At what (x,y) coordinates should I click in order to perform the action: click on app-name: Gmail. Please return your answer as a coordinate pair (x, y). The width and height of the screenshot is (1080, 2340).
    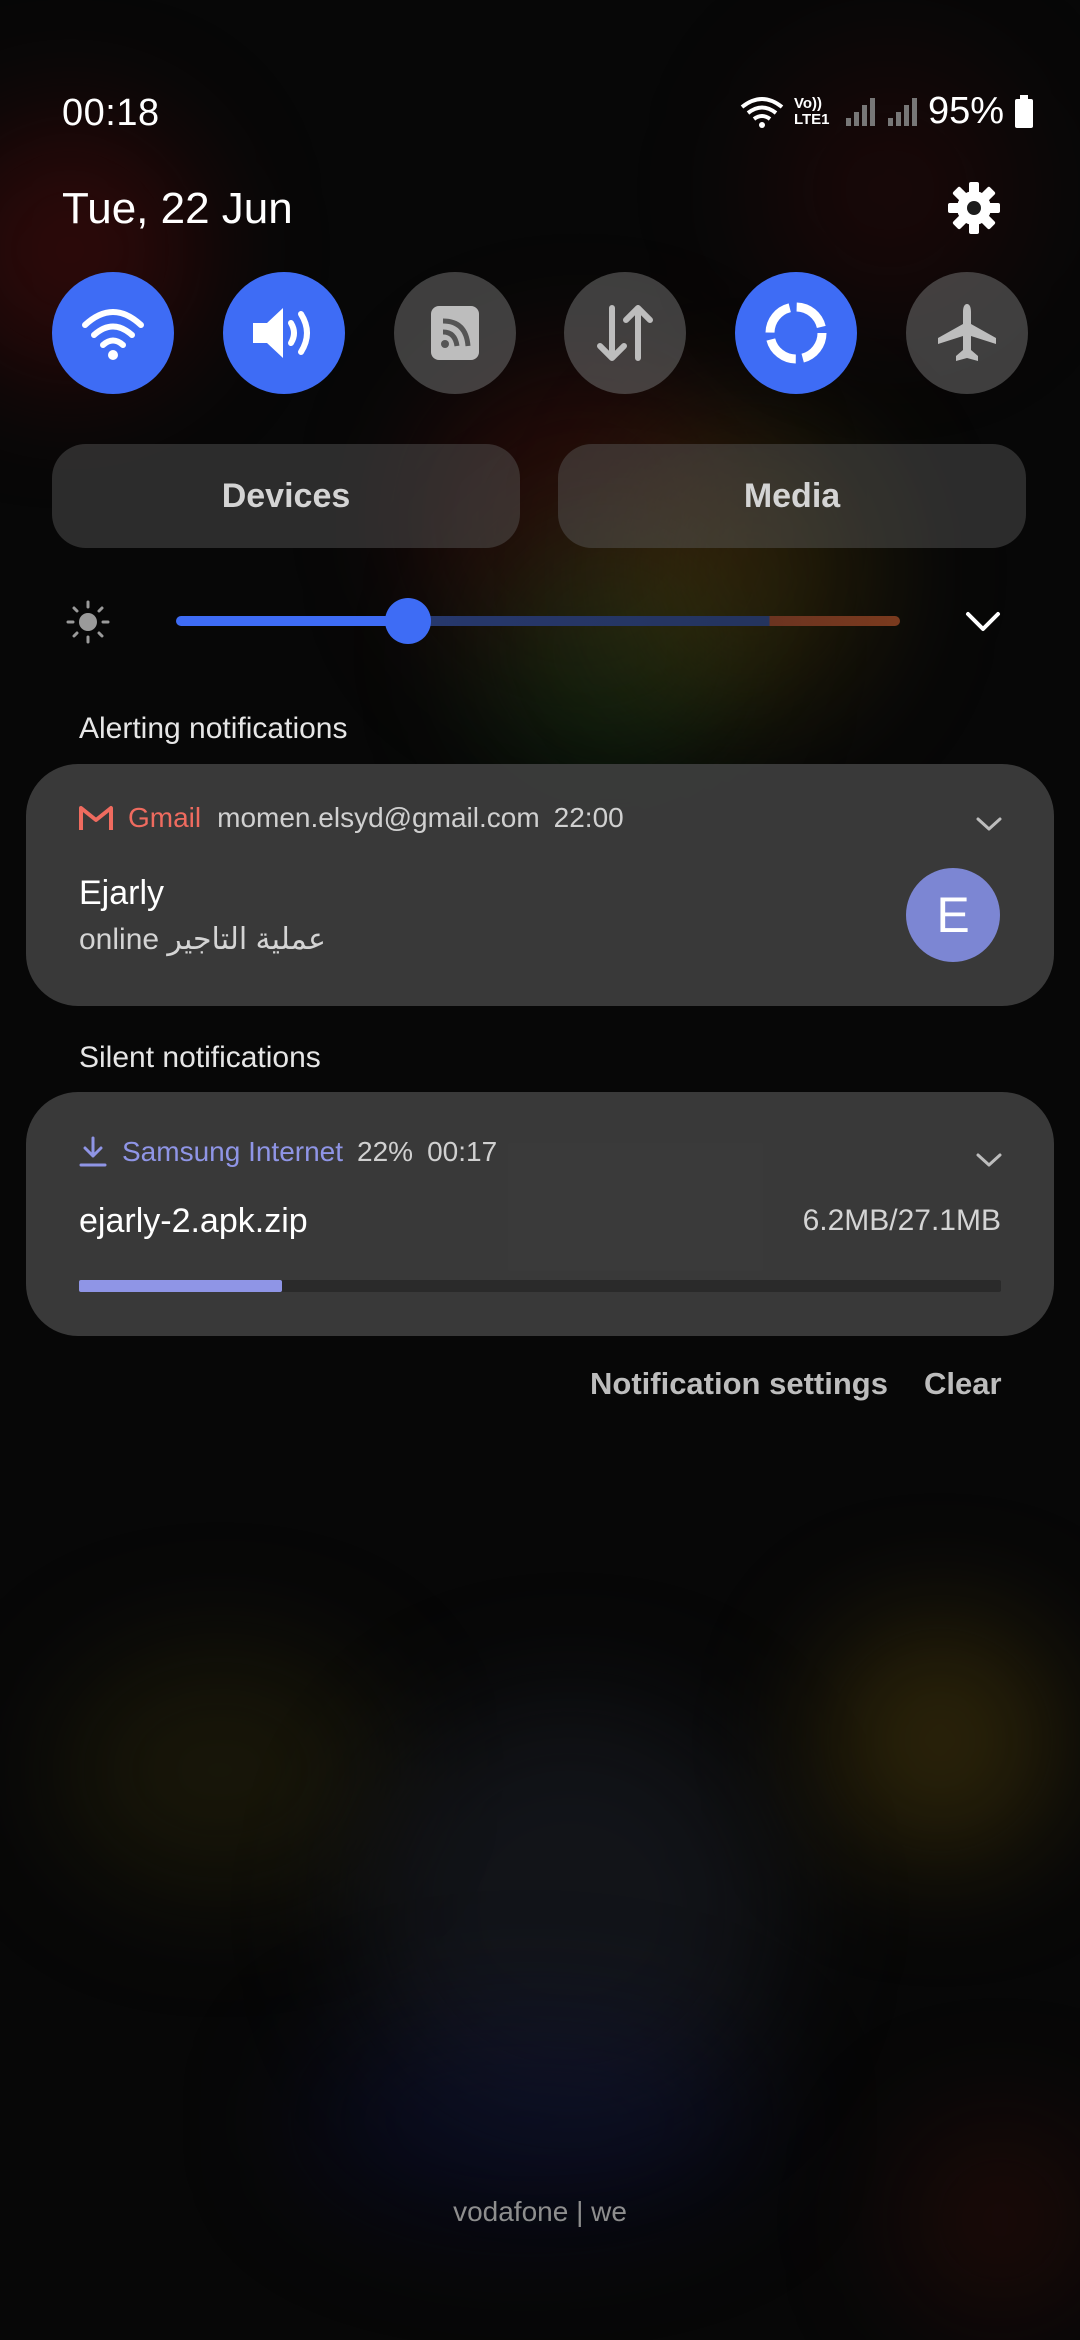
    Looking at the image, I should click on (165, 817).